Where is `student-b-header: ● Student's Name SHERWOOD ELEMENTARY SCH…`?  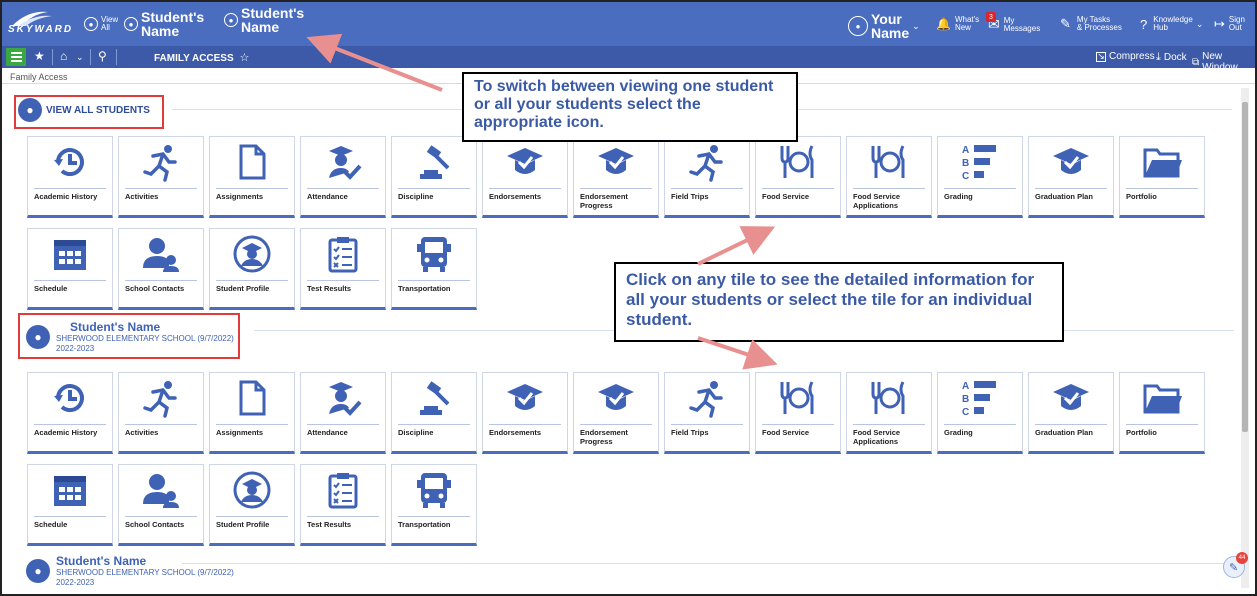
student-b-header: ● Student's Name SHERWOOD ELEMENTARY SCH… is located at coordinates (130, 571).